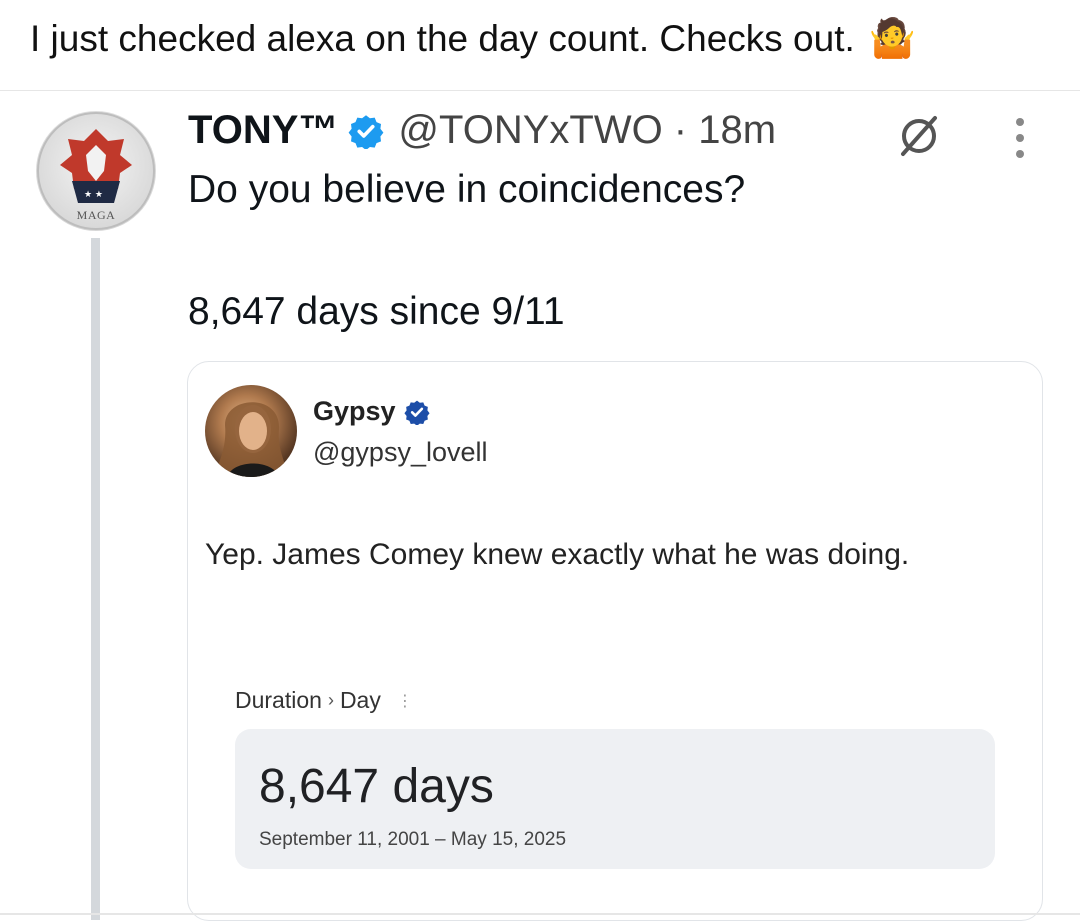 The width and height of the screenshot is (1080, 921). I want to click on duration-value: 8,647 days, so click(376, 786).